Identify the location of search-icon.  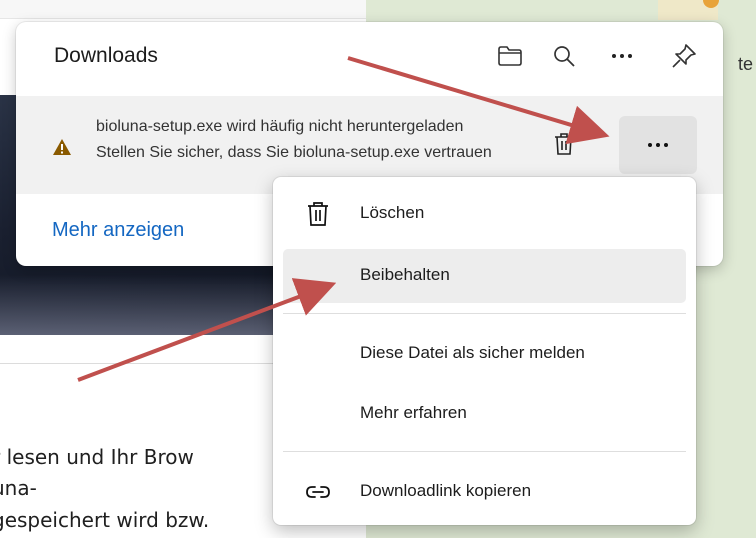
(564, 56).